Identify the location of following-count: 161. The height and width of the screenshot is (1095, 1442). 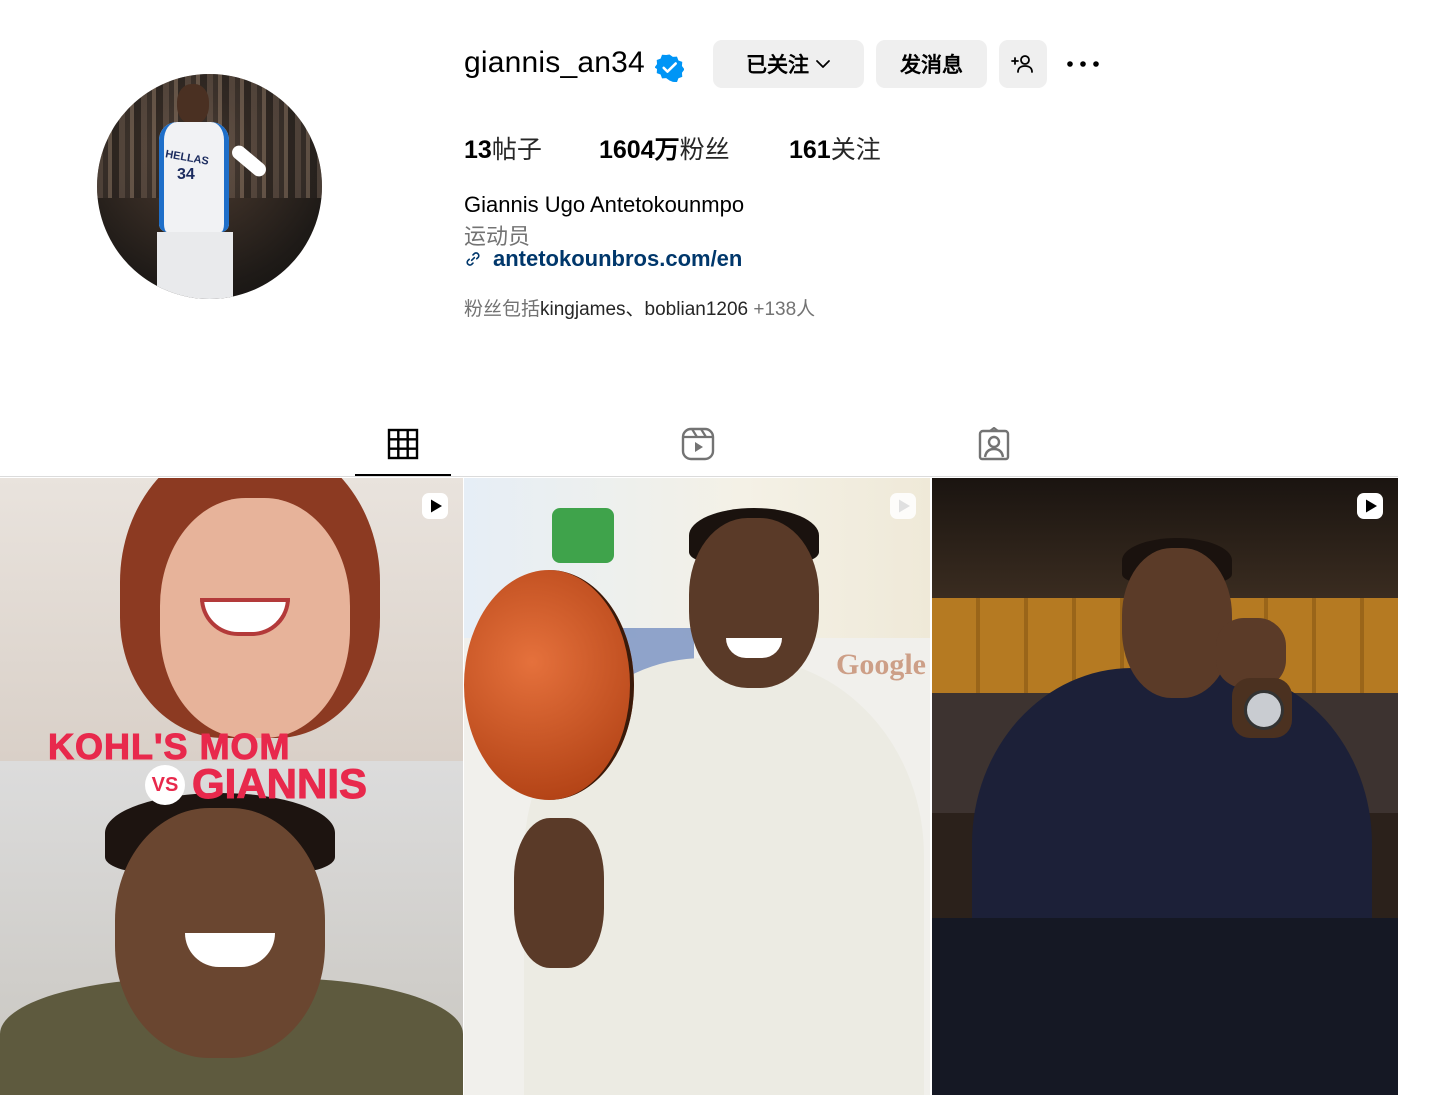
(810, 150).